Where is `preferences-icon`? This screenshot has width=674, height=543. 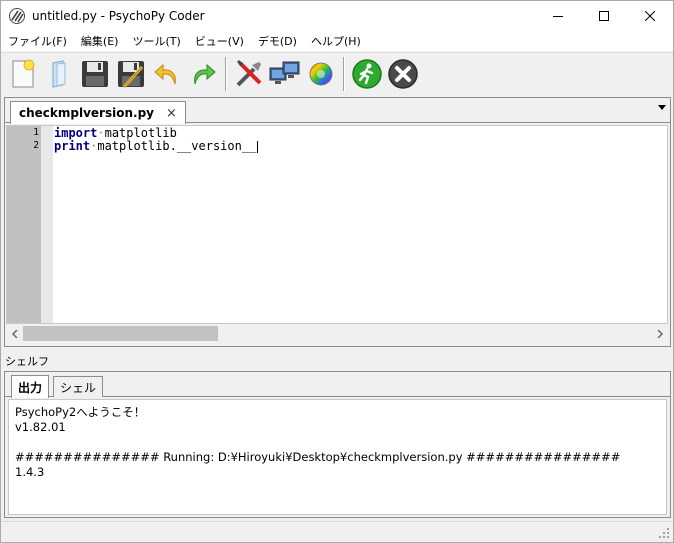 preferences-icon is located at coordinates (249, 72).